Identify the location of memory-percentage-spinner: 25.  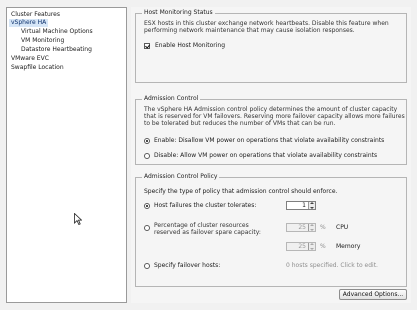
(301, 246).